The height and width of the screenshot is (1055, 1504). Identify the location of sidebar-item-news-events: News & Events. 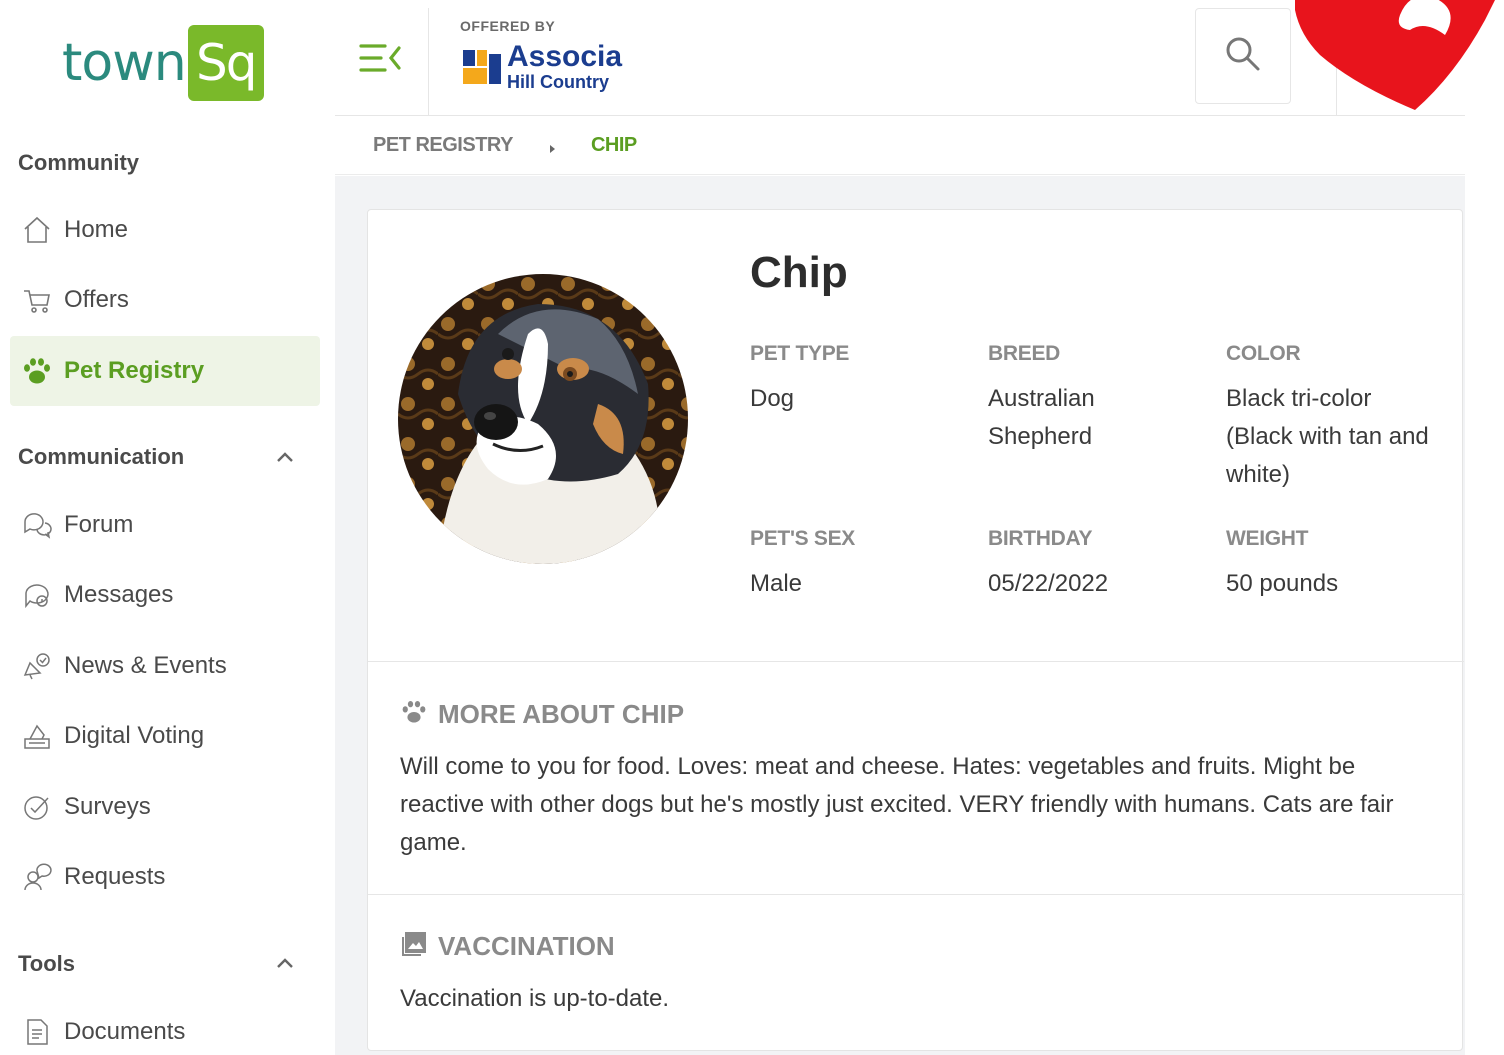
(165, 666).